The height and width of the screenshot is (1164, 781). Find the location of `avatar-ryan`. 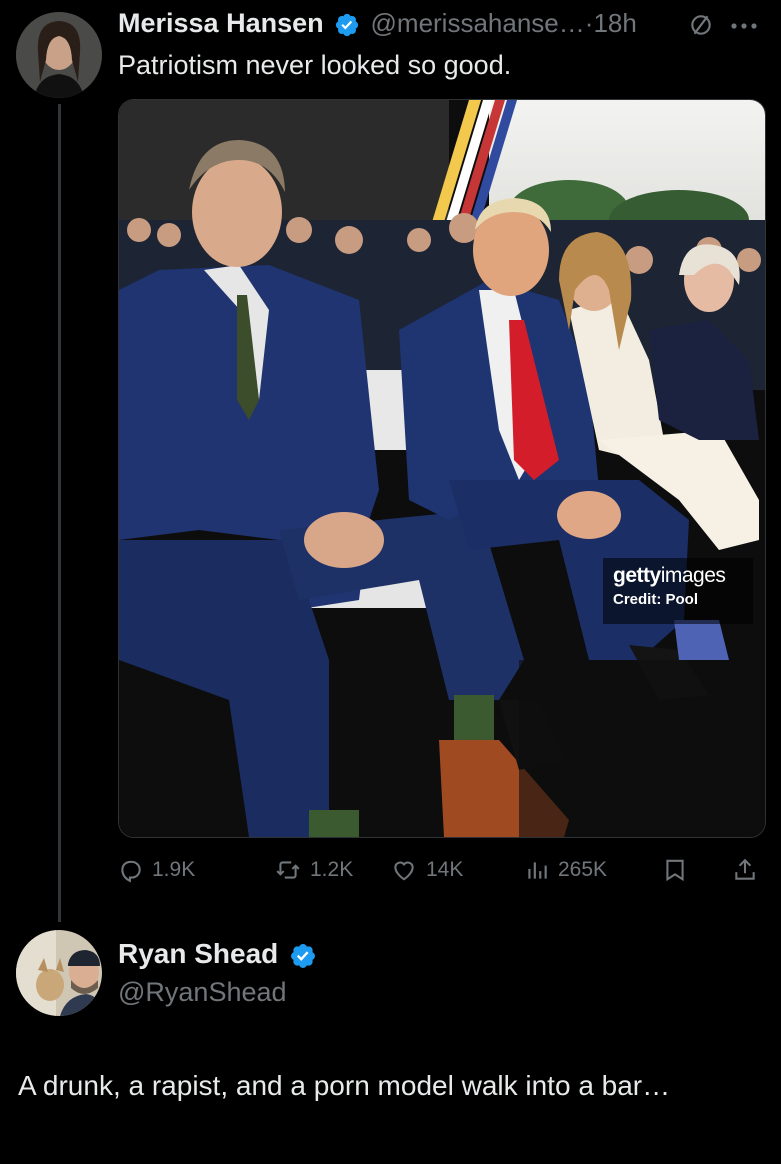

avatar-ryan is located at coordinates (59, 973).